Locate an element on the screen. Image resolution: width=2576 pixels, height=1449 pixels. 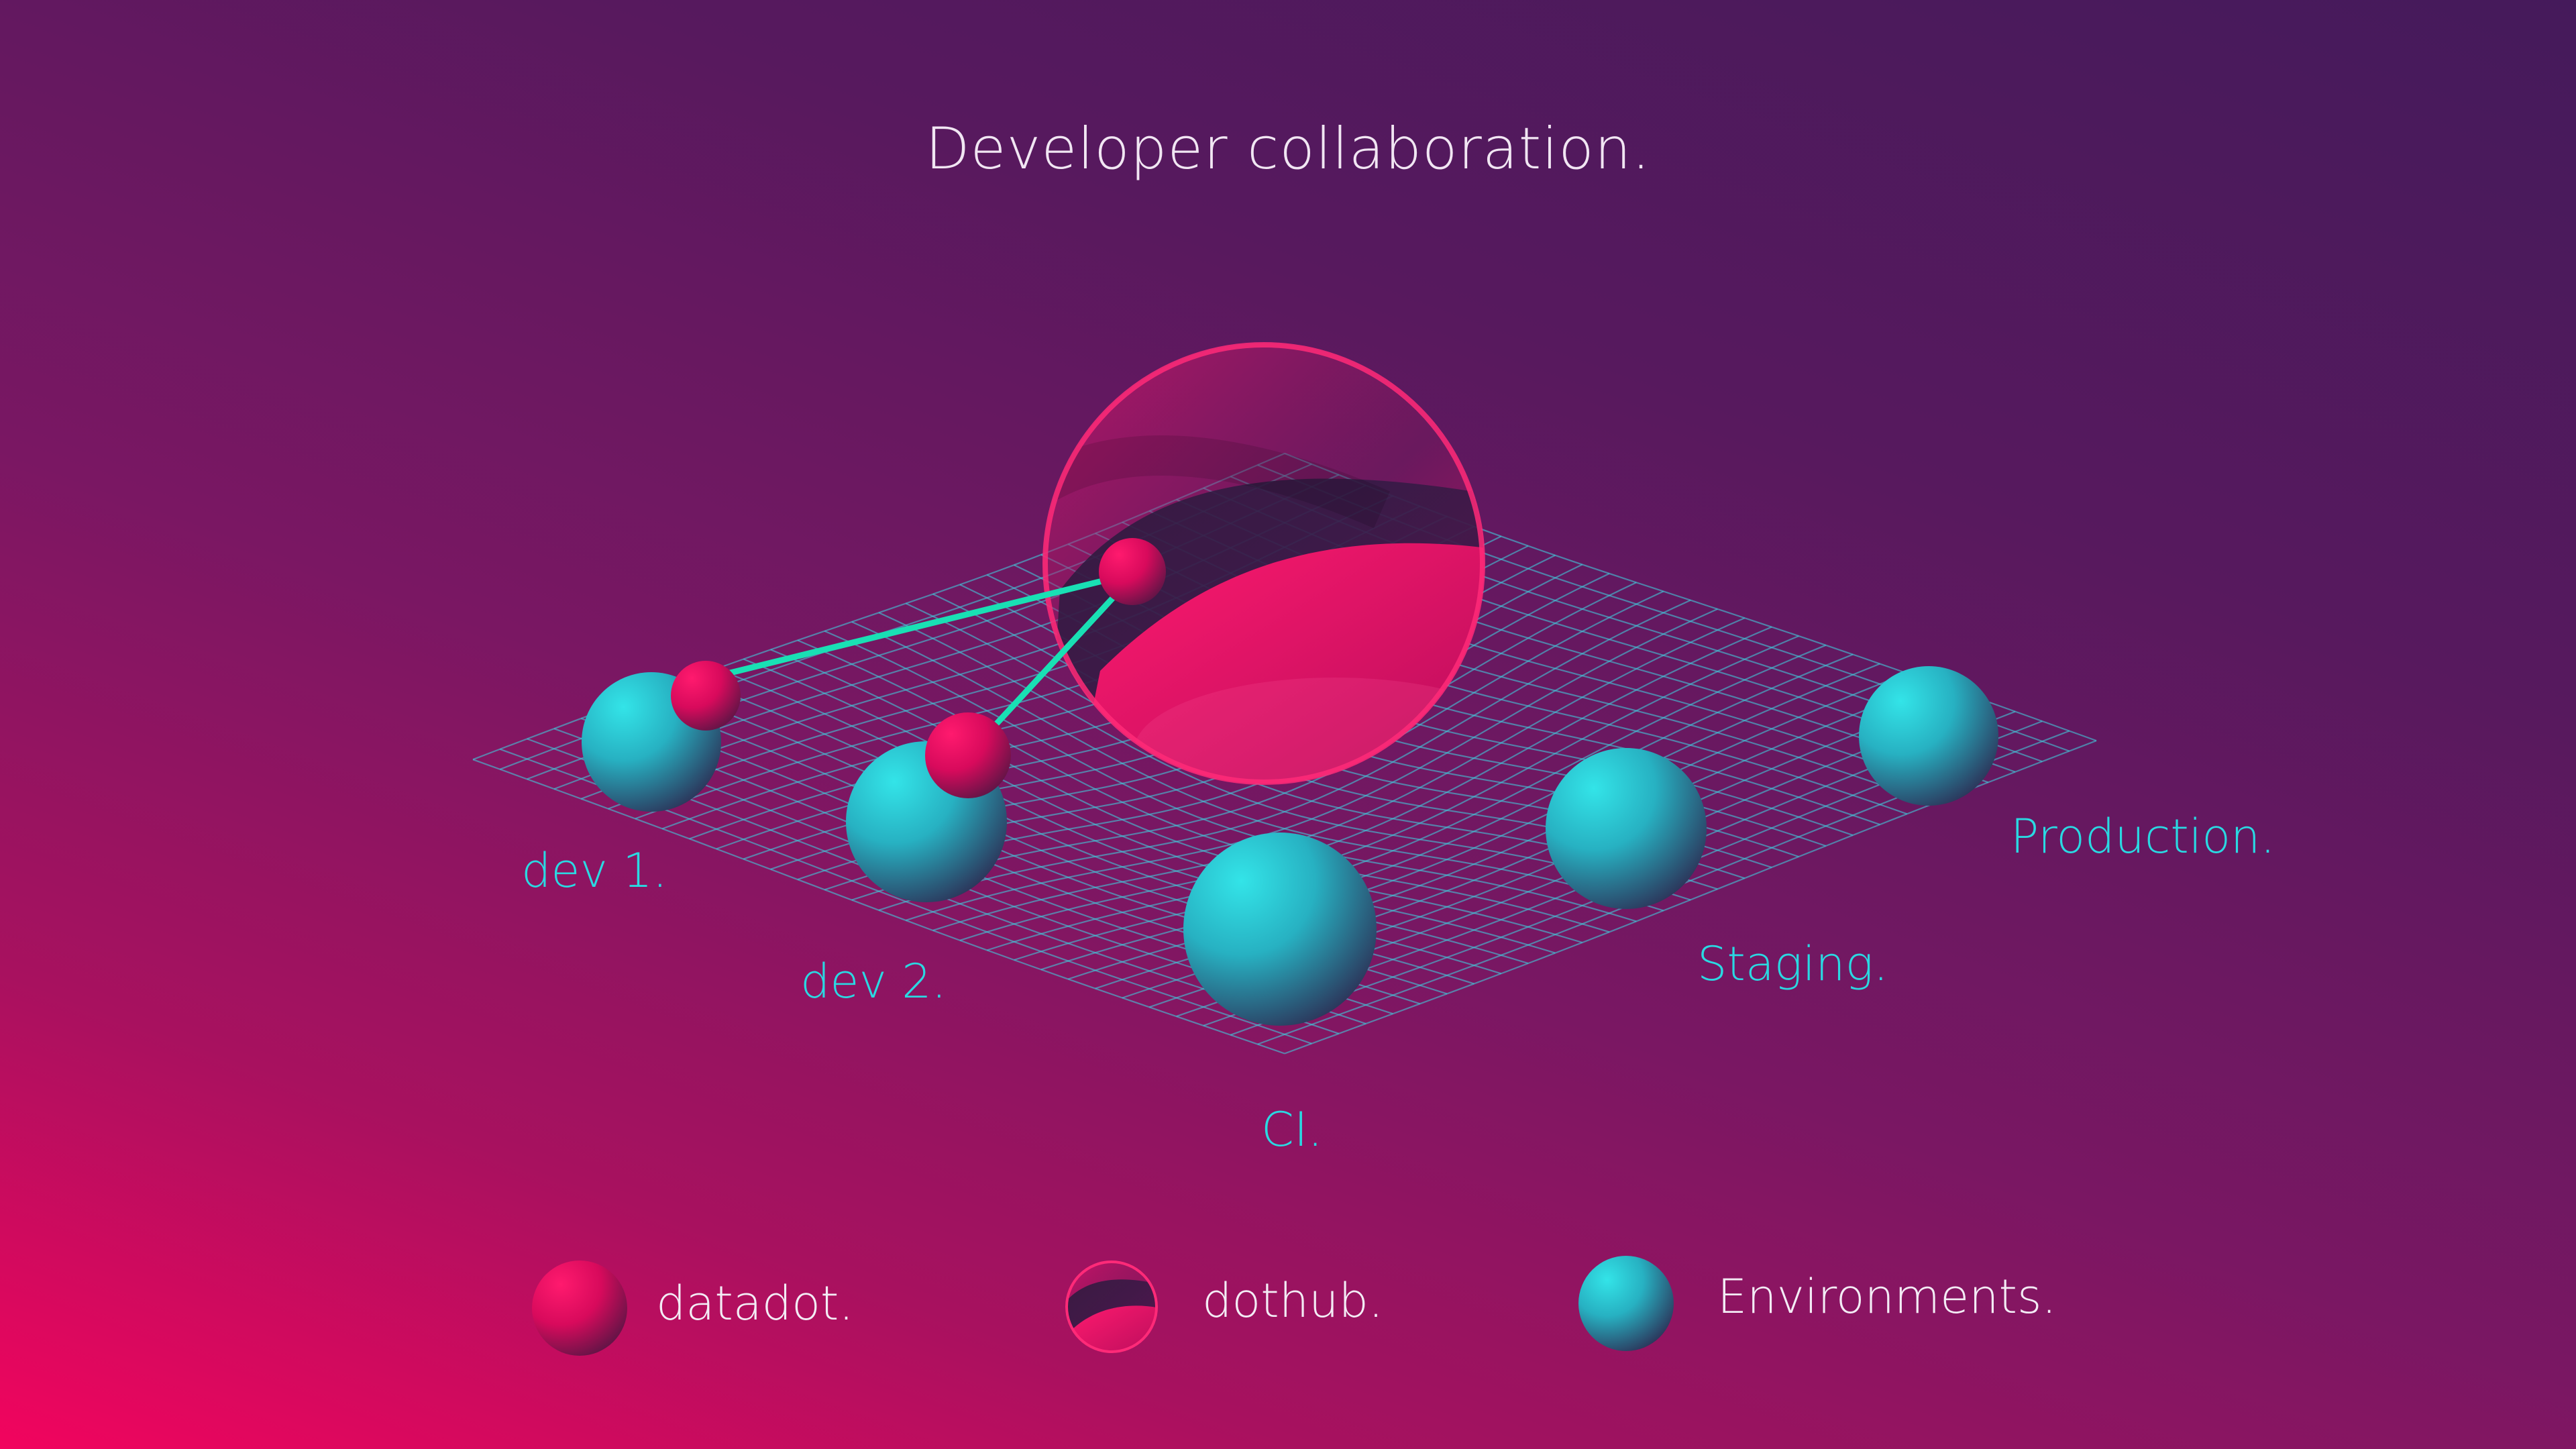
environment-sphere-ci is located at coordinates (1280, 929).